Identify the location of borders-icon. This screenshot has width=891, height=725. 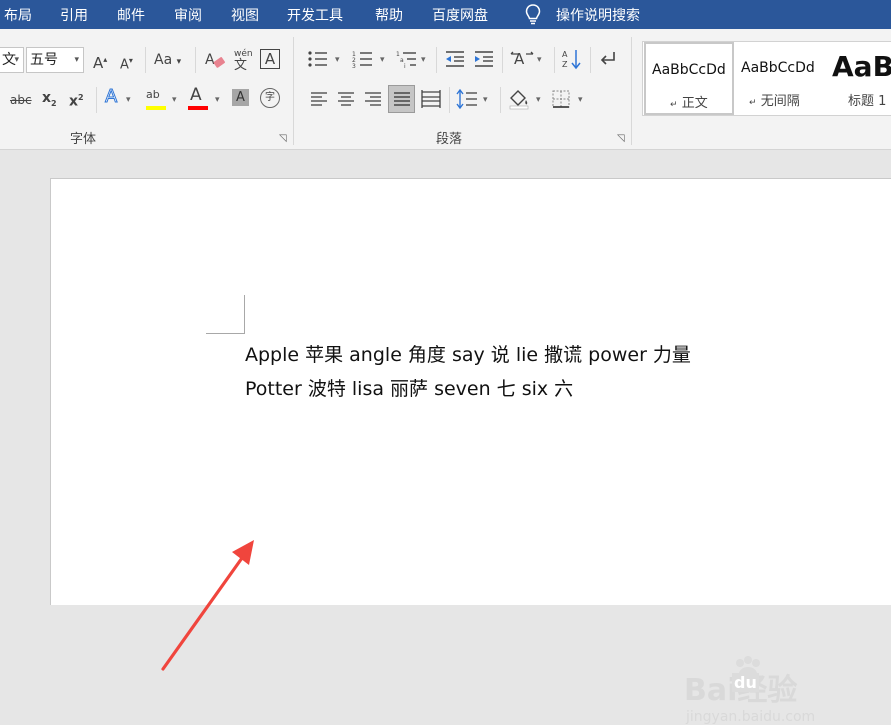
(561, 99).